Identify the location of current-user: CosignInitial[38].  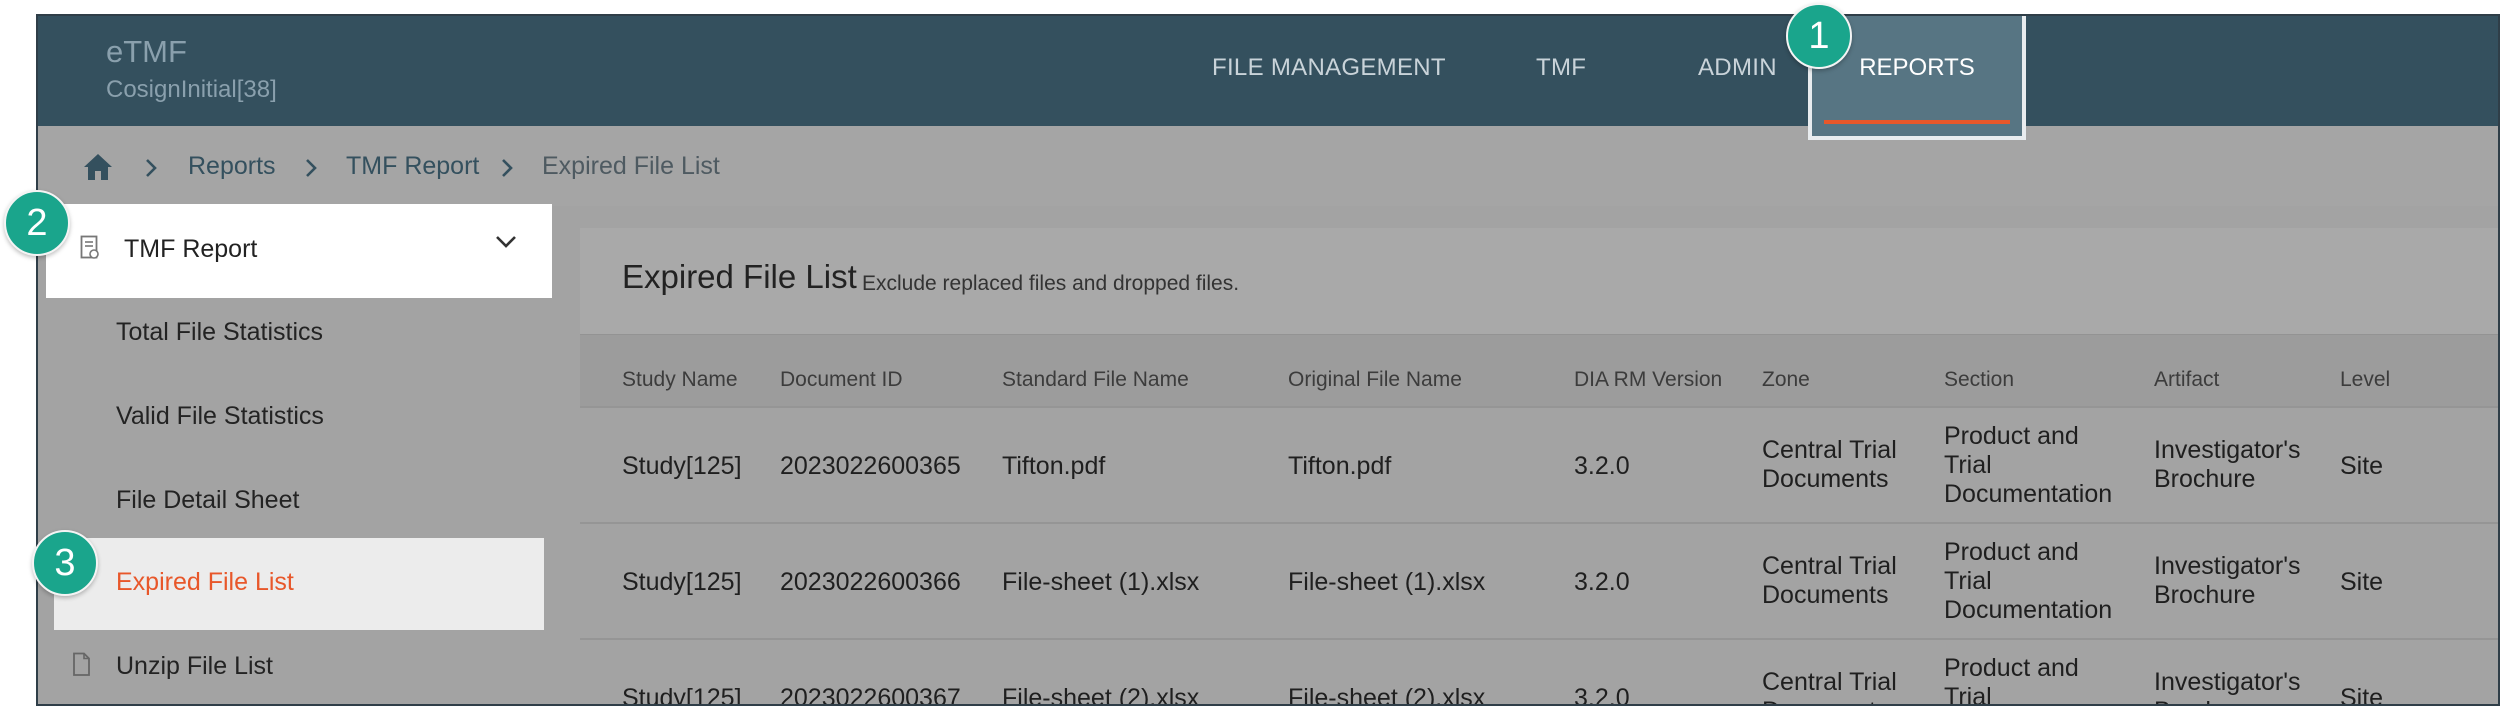
(191, 89).